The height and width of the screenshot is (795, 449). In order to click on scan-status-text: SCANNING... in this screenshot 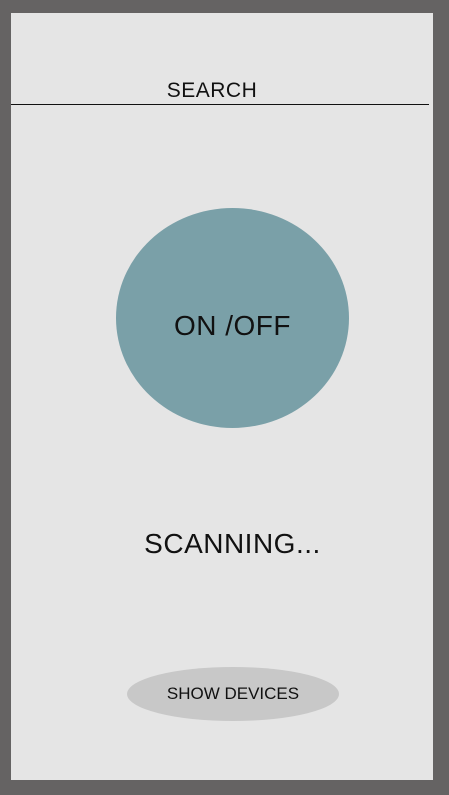, I will do `click(232, 543)`.